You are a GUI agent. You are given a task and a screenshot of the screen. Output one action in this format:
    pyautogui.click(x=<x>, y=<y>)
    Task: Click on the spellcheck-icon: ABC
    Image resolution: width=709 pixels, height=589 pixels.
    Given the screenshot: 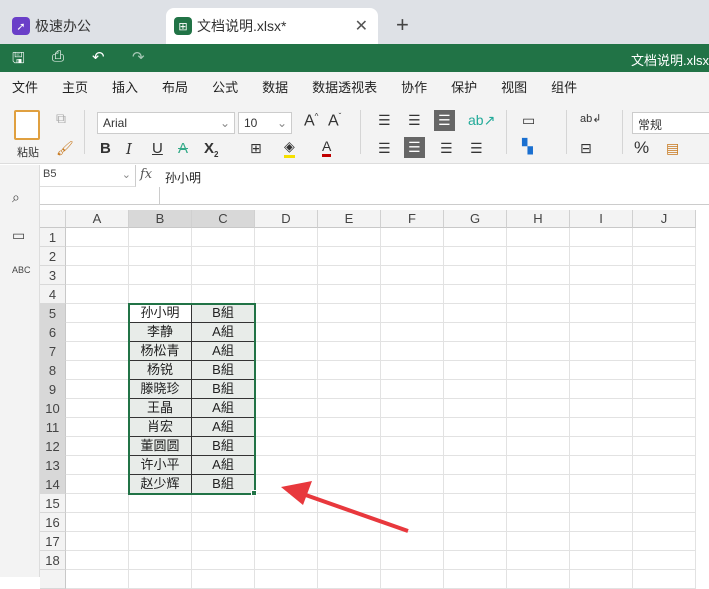 What is the action you would take?
    pyautogui.click(x=21, y=270)
    